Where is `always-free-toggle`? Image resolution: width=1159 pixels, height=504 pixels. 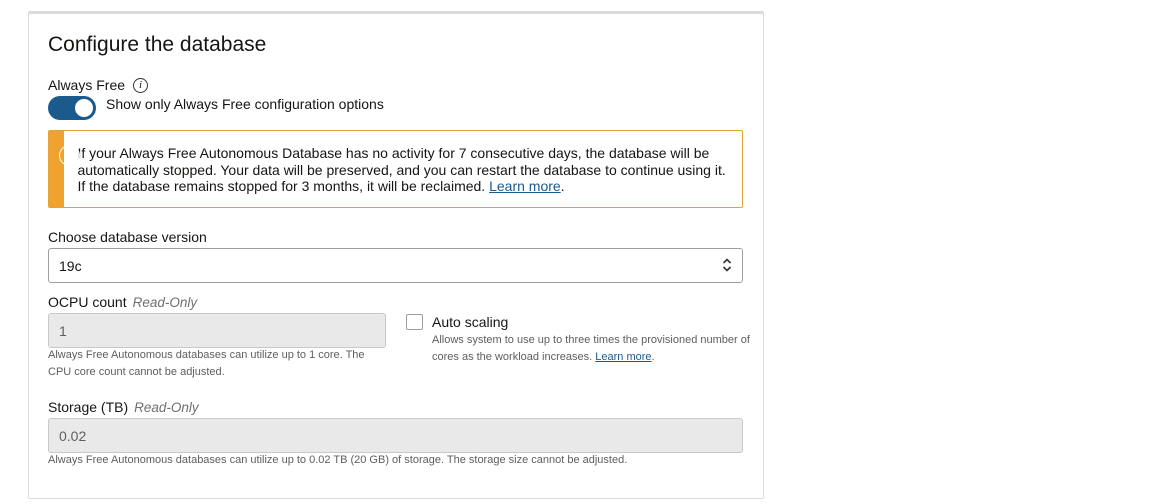
always-free-toggle is located at coordinates (72, 108).